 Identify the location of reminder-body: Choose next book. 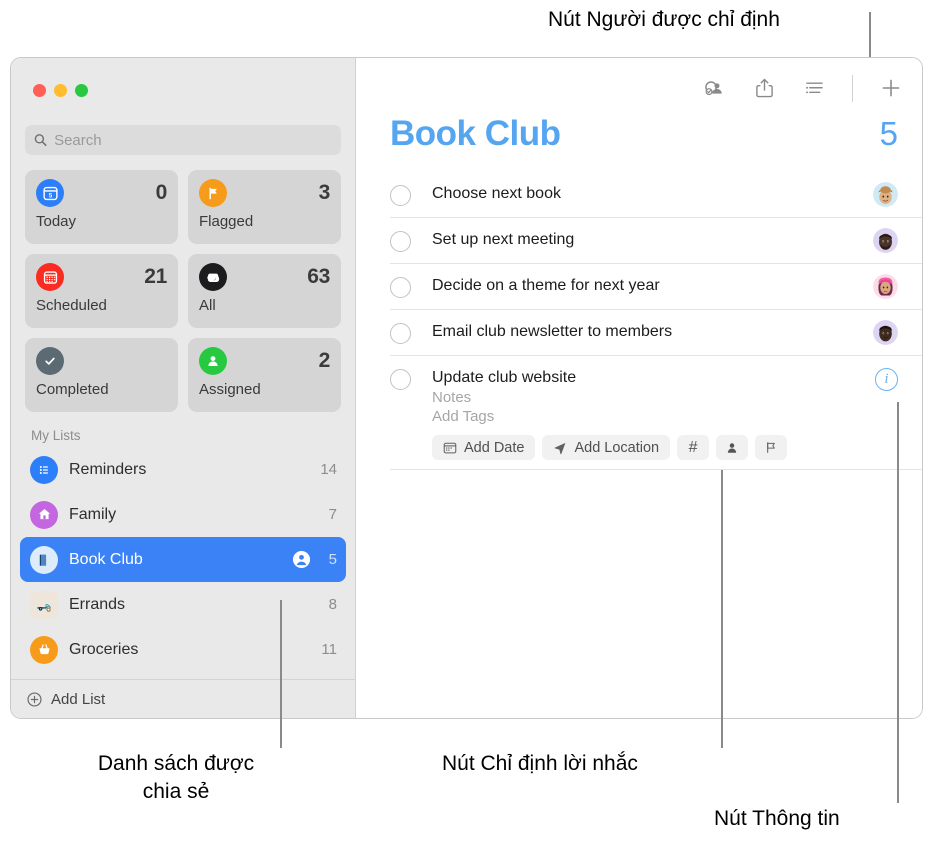
(652, 194).